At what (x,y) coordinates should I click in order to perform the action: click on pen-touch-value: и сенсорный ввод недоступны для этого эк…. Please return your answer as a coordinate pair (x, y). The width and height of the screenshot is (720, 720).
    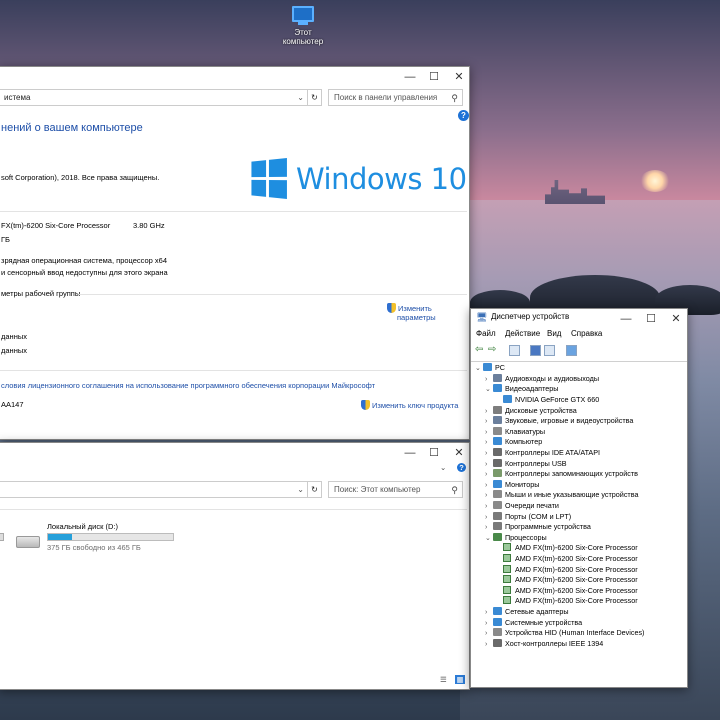
    Looking at the image, I should click on (84, 272).